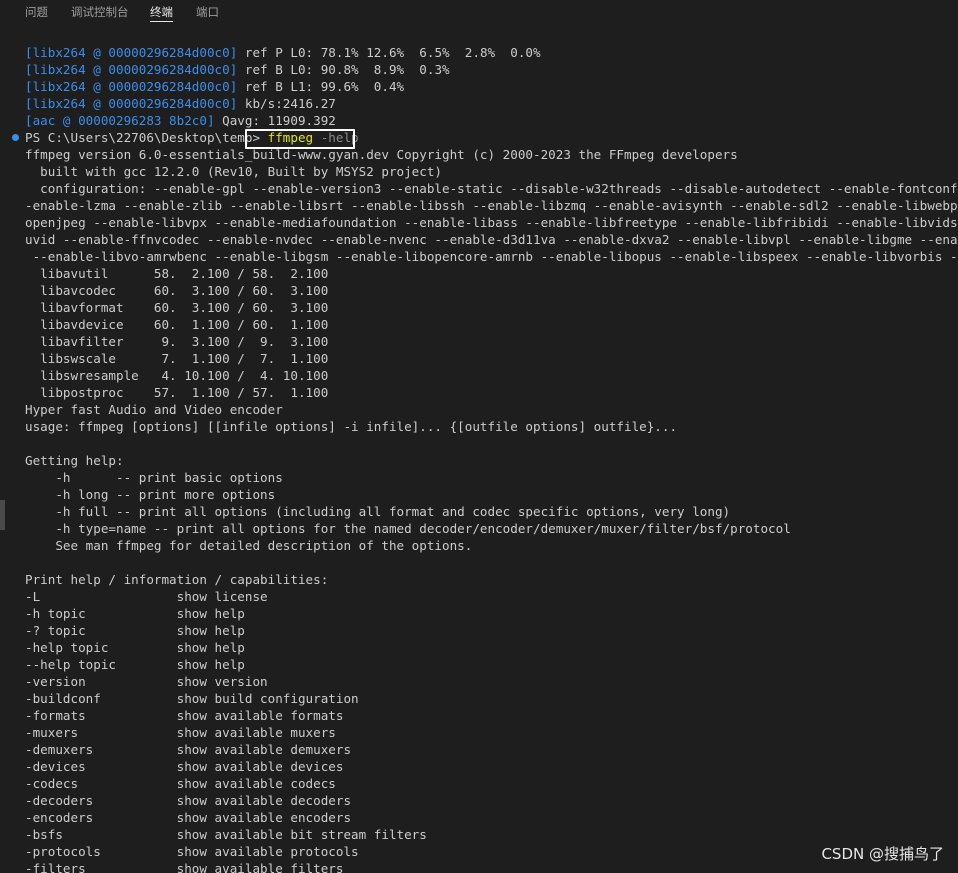 The image size is (958, 873). Describe the element at coordinates (177, 290) in the screenshot. I see `output-line: libavcodec 60. 3.100 / 60. 3.100` at that location.